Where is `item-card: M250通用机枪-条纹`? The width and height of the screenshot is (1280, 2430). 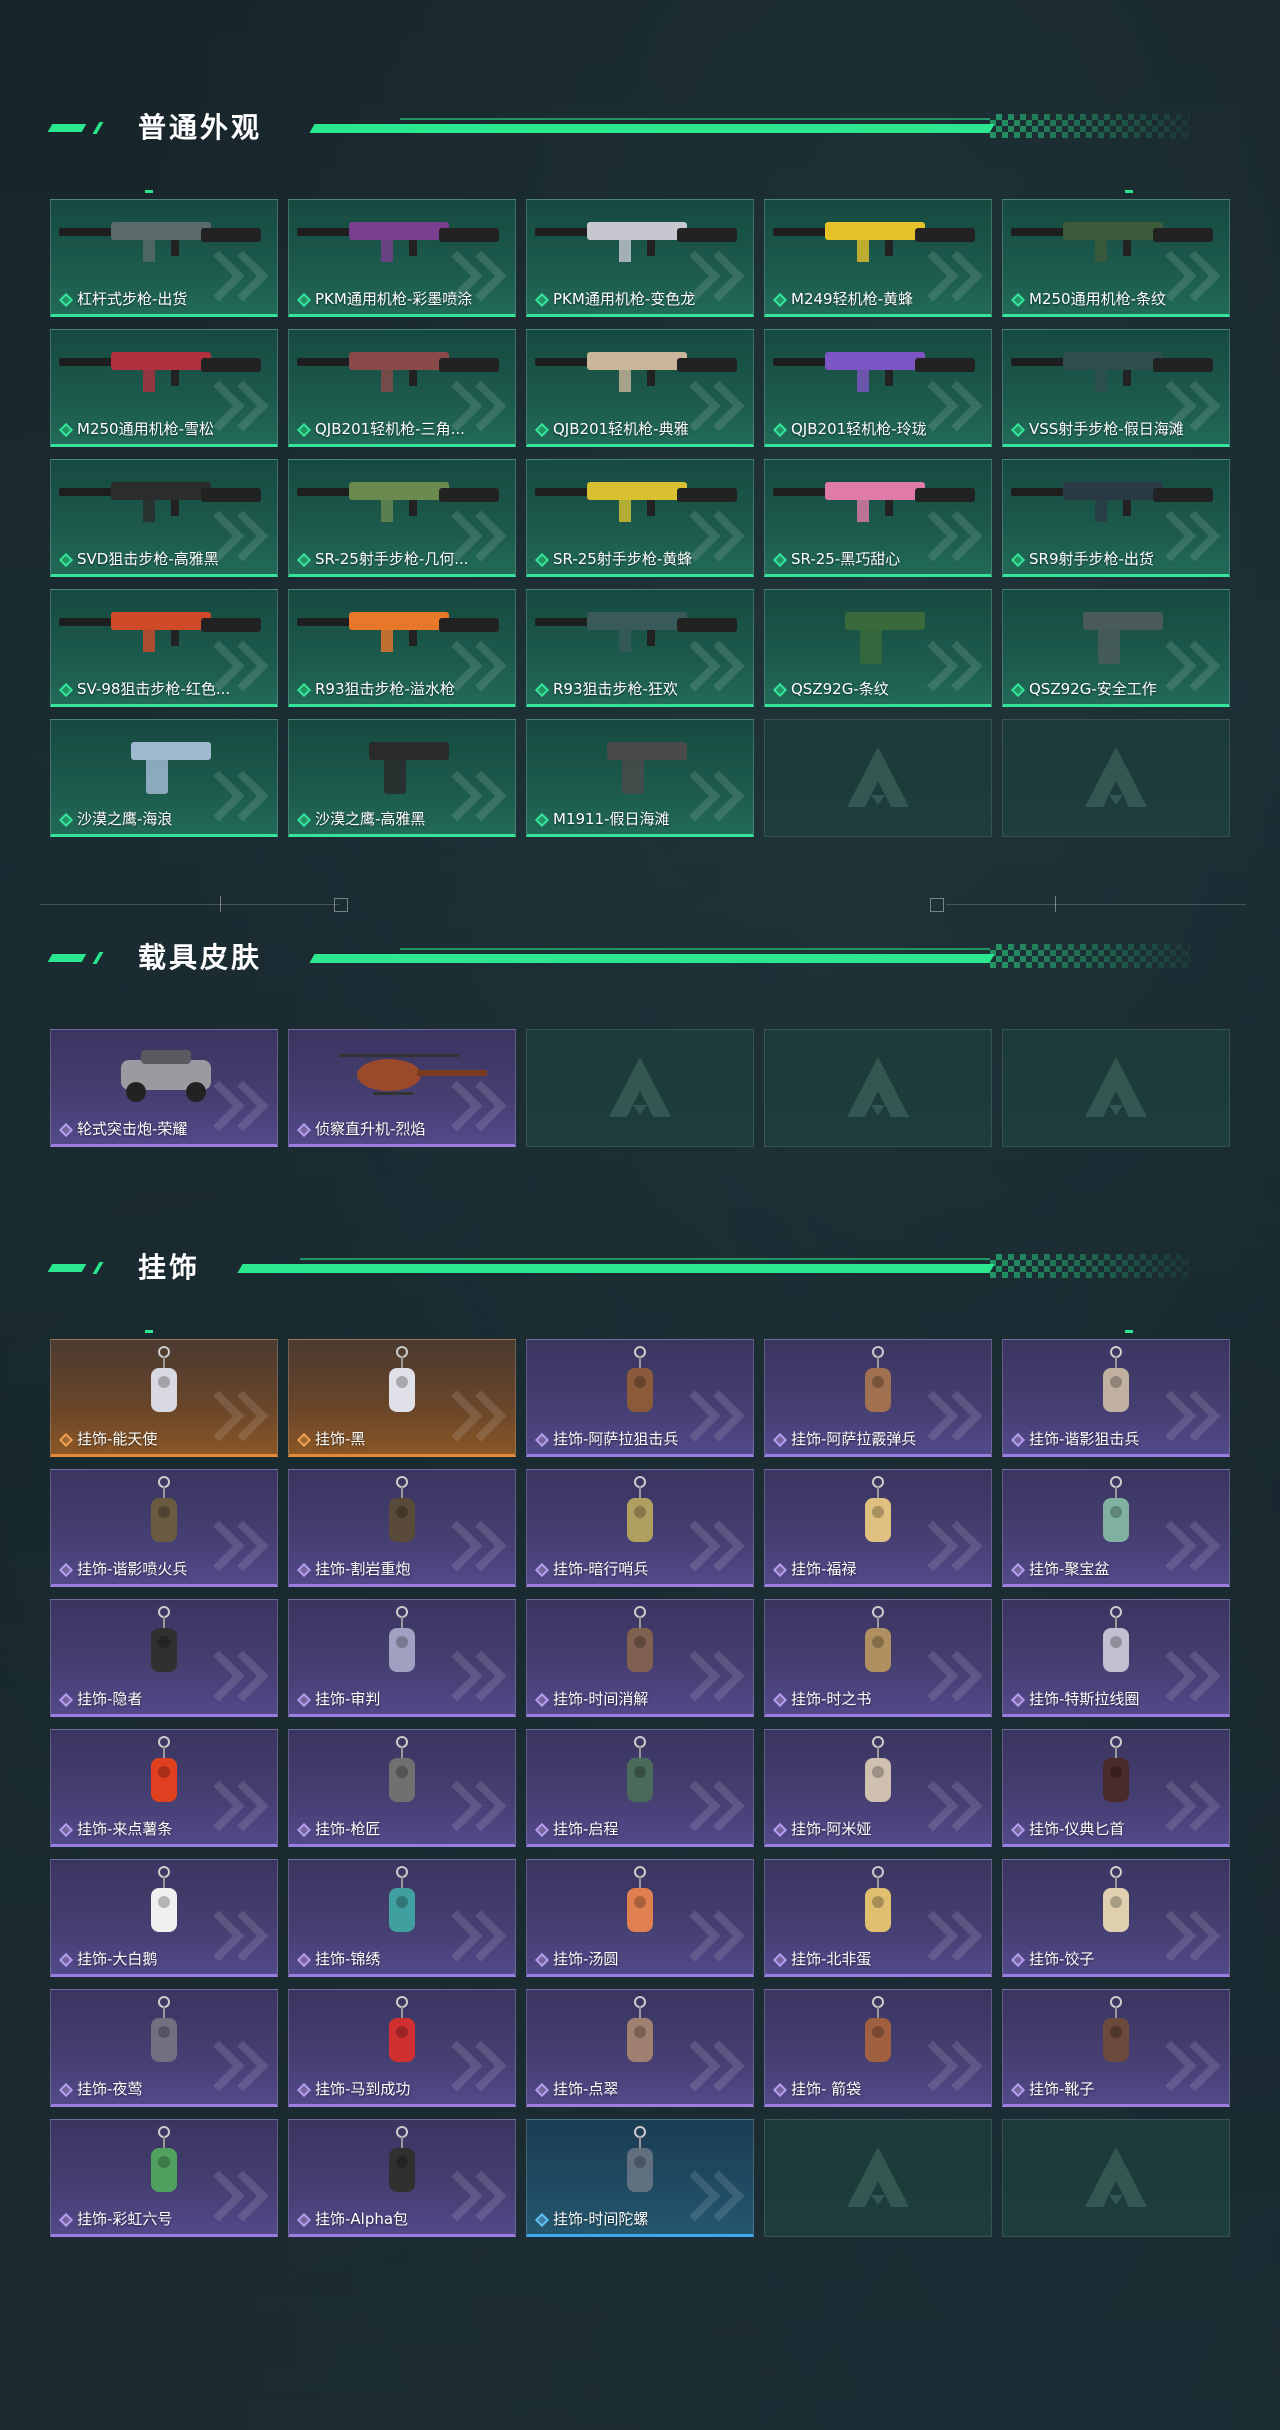 item-card: M250通用机枪-条纹 is located at coordinates (1116, 258).